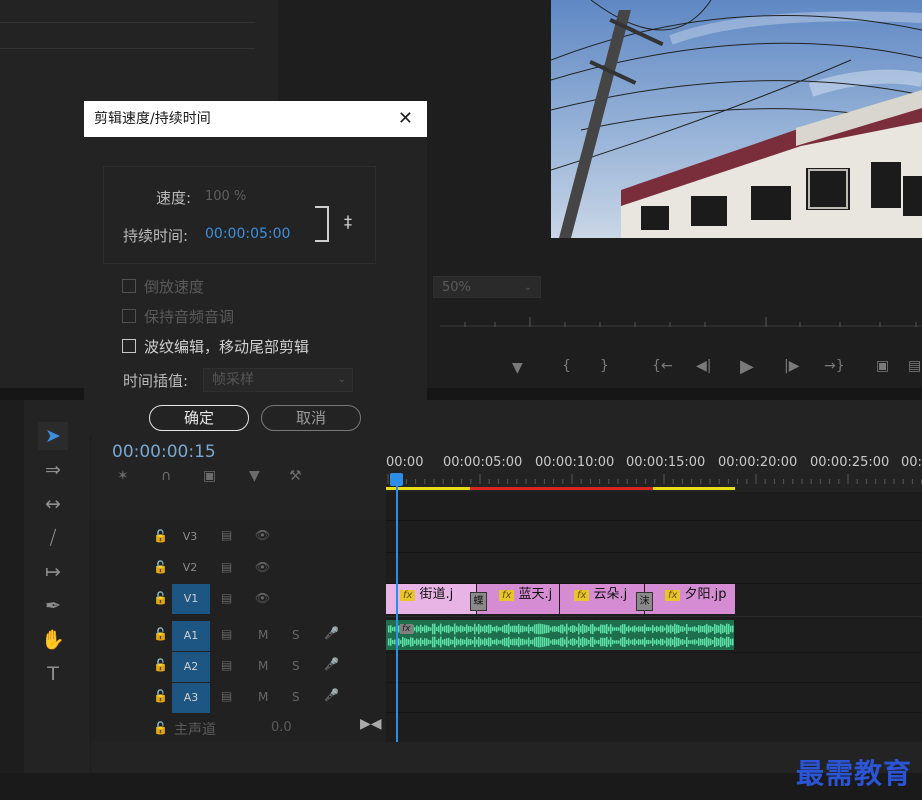  What do you see at coordinates (575, 462) in the screenshot?
I see `ruler-label: 00:00:10:00` at bounding box center [575, 462].